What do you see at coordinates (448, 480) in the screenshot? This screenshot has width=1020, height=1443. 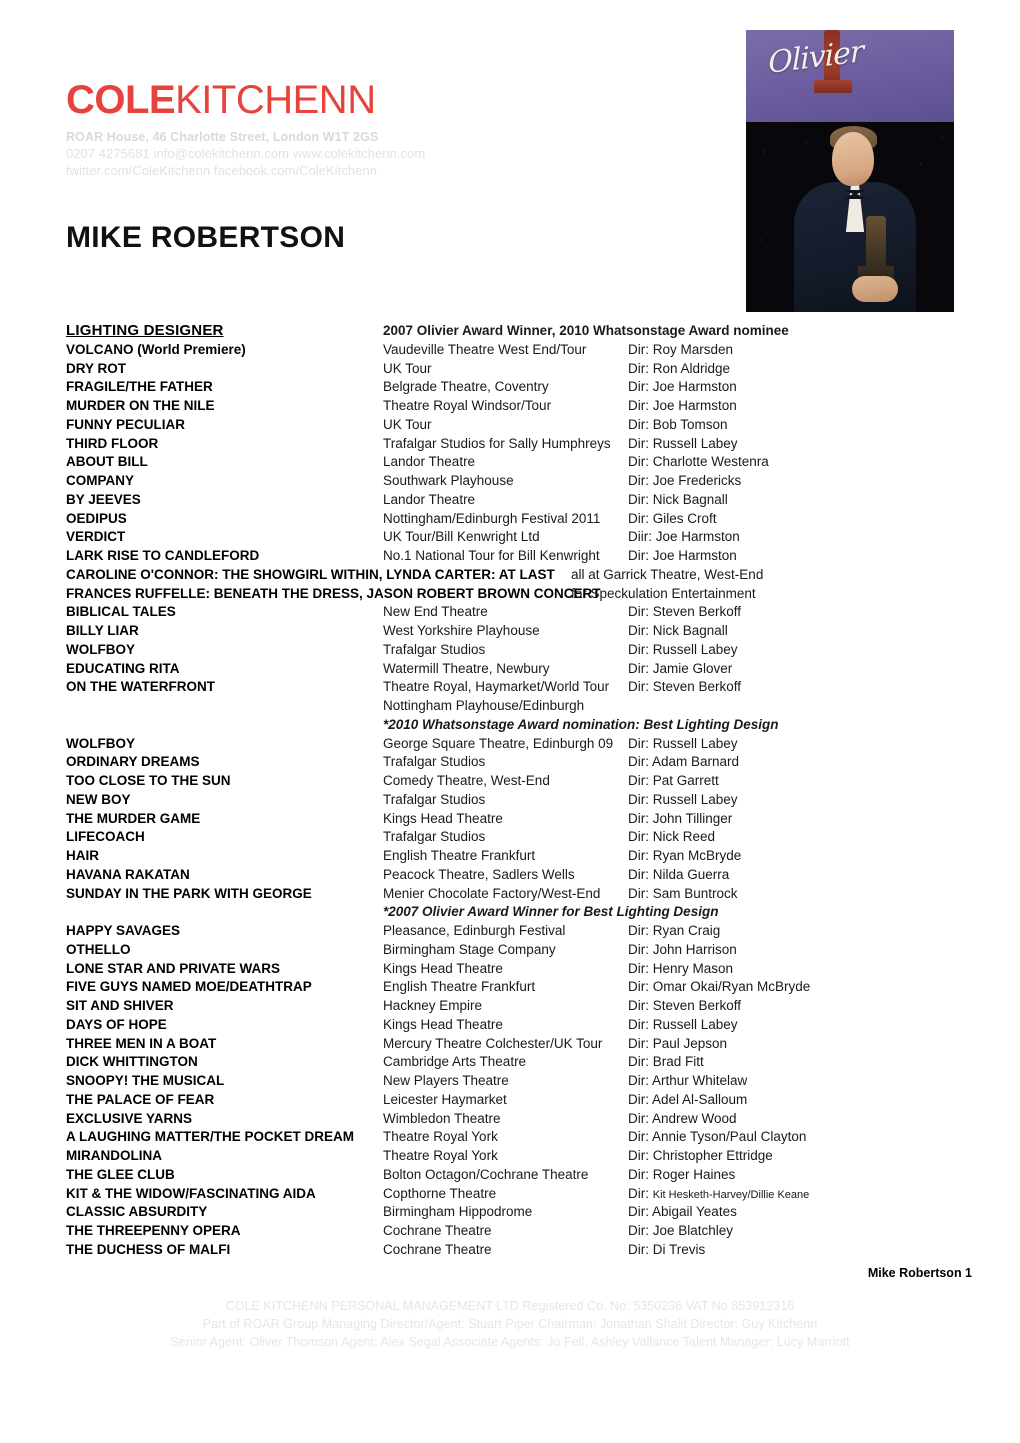 I see `credit-venue: Southwark Playhouse` at bounding box center [448, 480].